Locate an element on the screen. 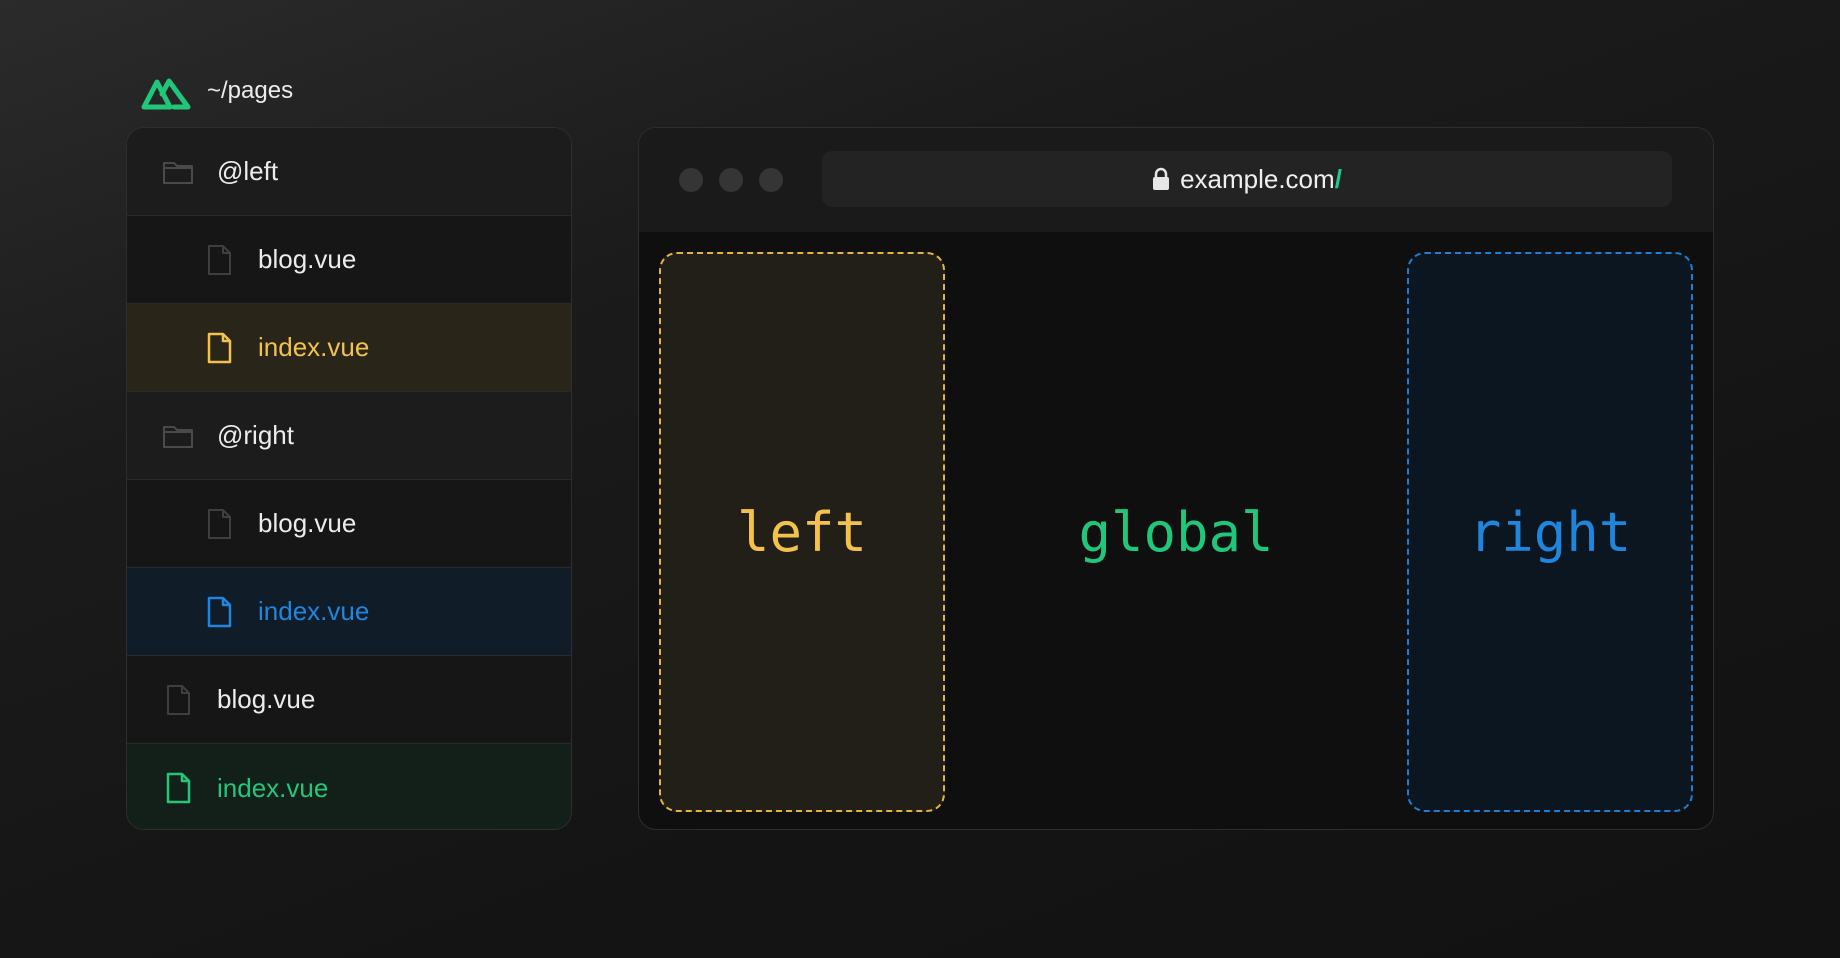  tree-item-label: @right is located at coordinates (255, 435).